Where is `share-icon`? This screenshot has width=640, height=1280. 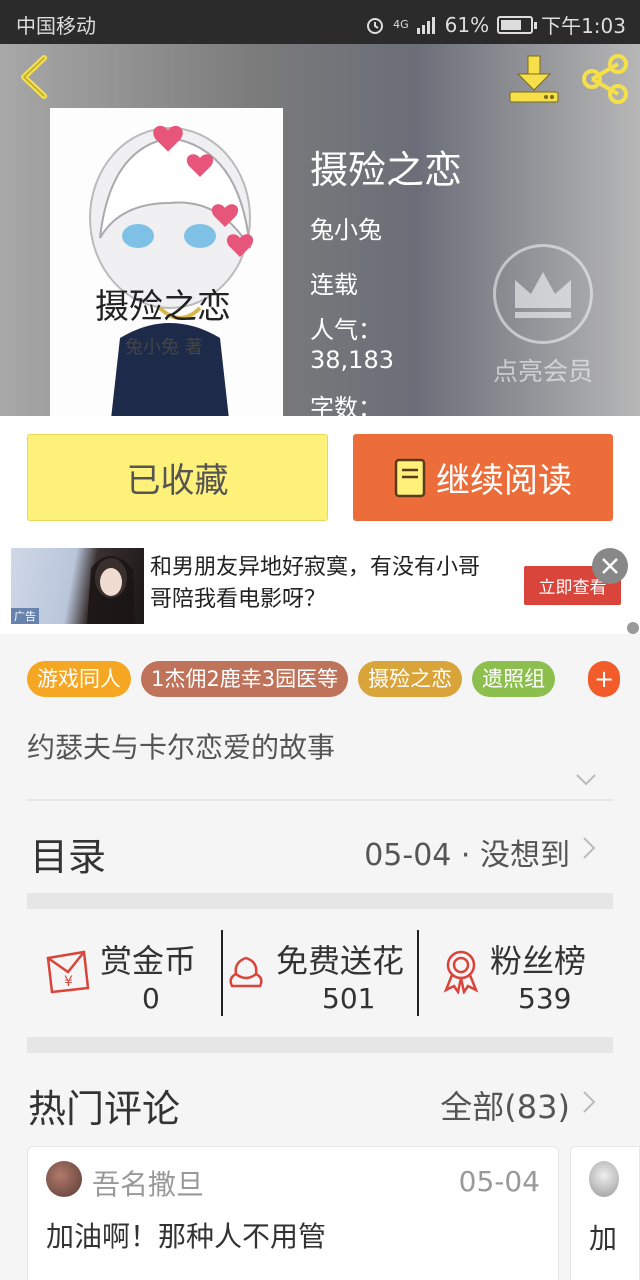
share-icon is located at coordinates (605, 79).